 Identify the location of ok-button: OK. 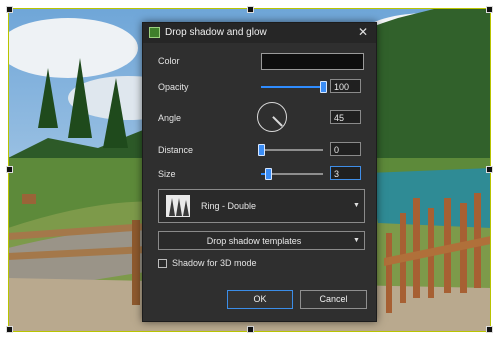
(260, 299).